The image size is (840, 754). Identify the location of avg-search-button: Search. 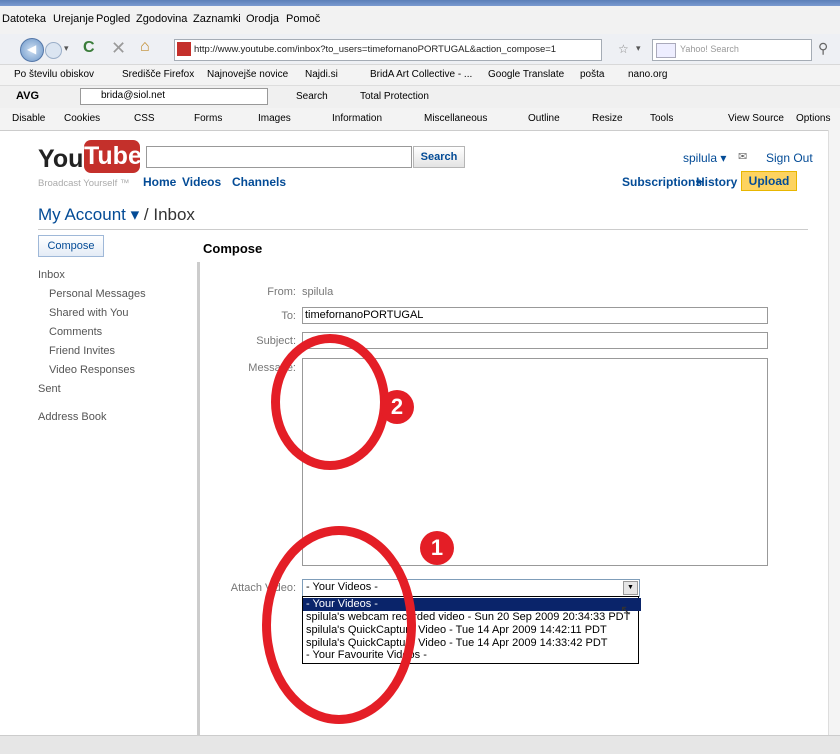
(312, 96).